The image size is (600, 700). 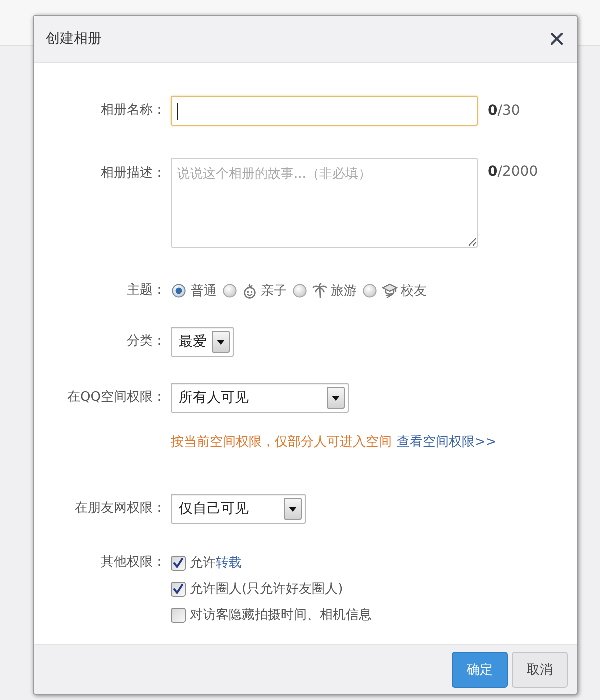 What do you see at coordinates (146, 291) in the screenshot?
I see `field-label: 主题：` at bounding box center [146, 291].